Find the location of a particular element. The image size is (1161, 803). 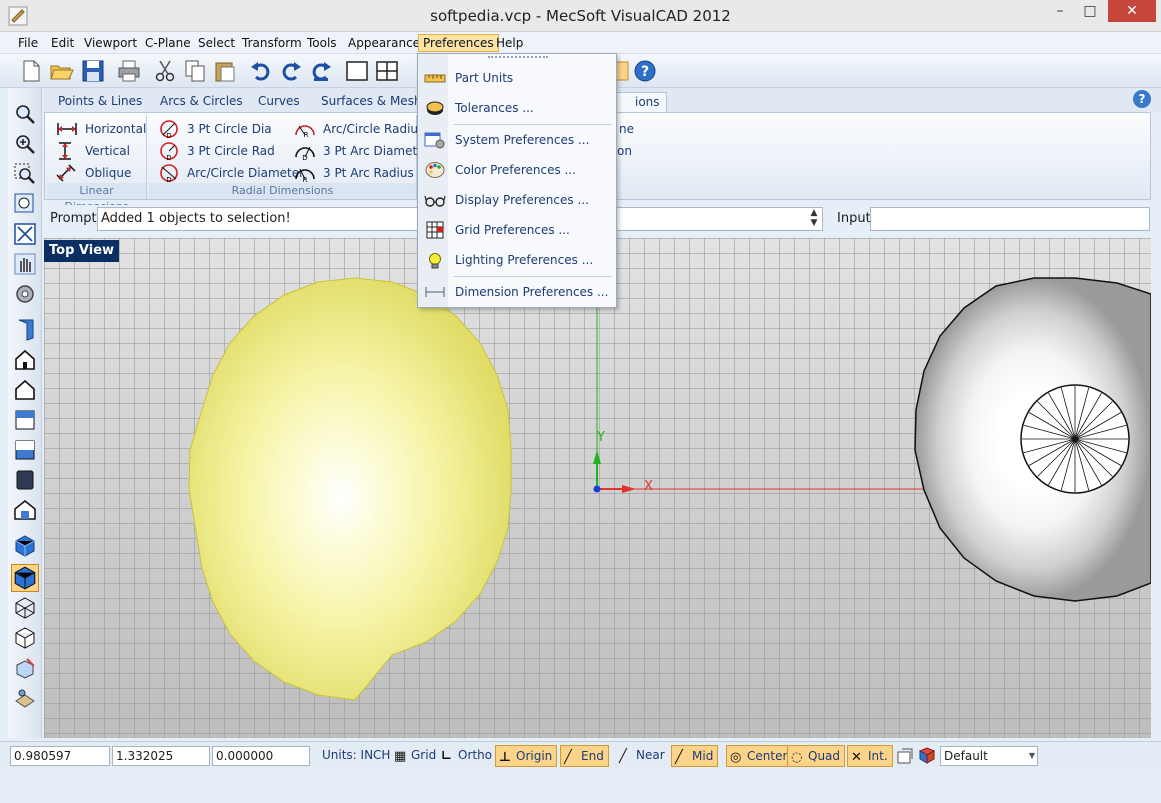

x-coordinate: 0.980597 is located at coordinates (60, 756).